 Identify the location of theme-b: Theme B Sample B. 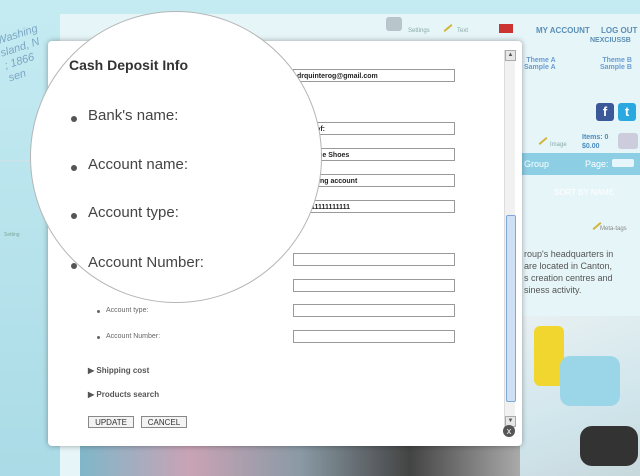
(616, 64).